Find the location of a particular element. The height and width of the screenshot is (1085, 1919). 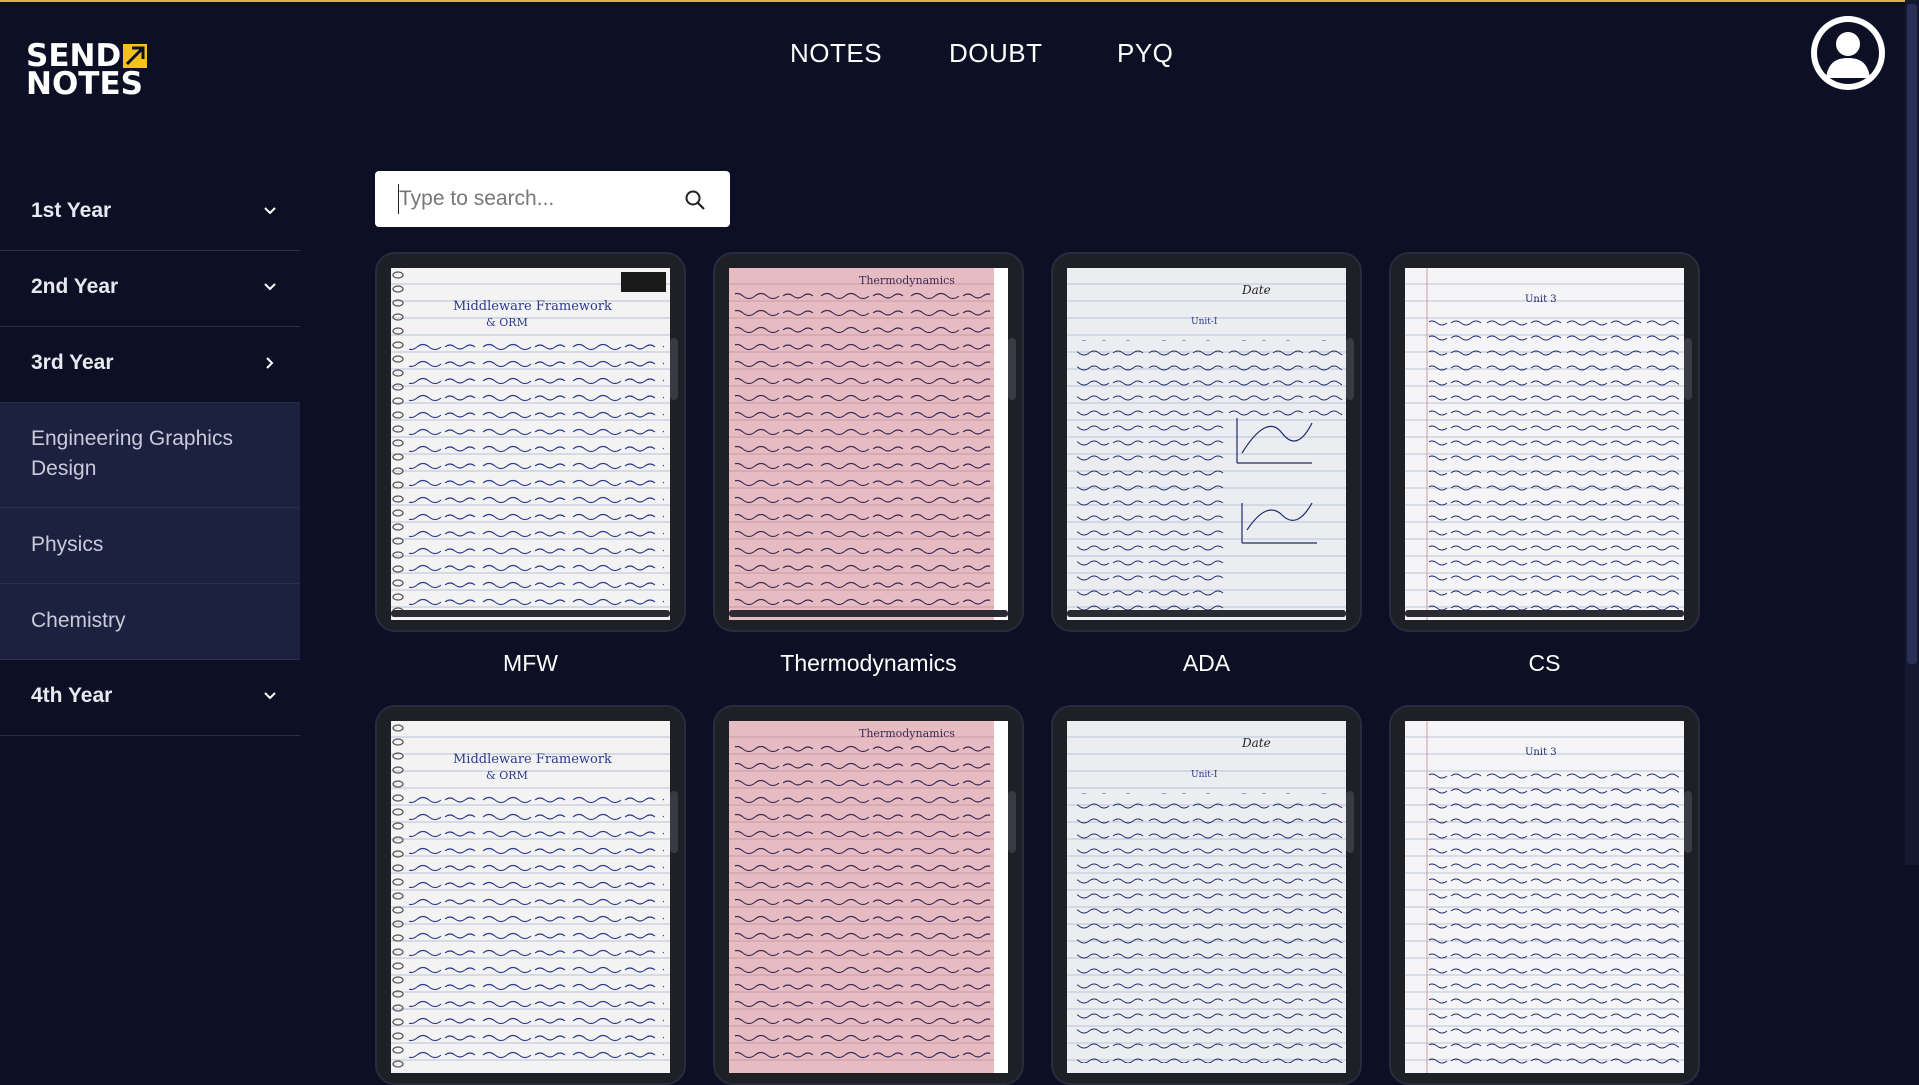

nav-pyq: PYQ is located at coordinates (1145, 53).